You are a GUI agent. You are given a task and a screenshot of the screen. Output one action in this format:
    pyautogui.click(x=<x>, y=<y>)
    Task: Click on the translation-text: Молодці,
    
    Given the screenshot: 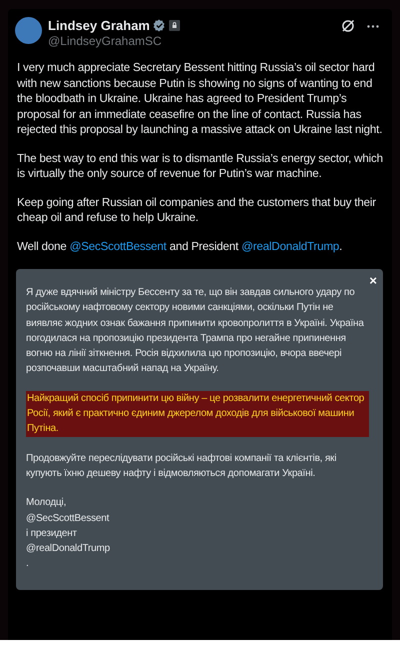 What is the action you would take?
    pyautogui.click(x=47, y=503)
    